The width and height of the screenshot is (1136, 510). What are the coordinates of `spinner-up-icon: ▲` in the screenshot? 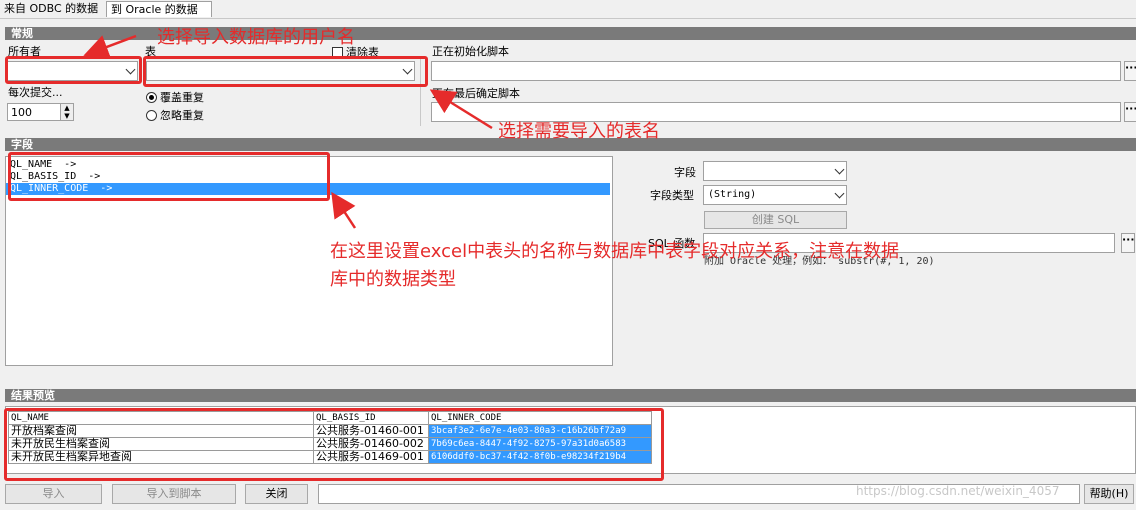 It's located at (66, 108).